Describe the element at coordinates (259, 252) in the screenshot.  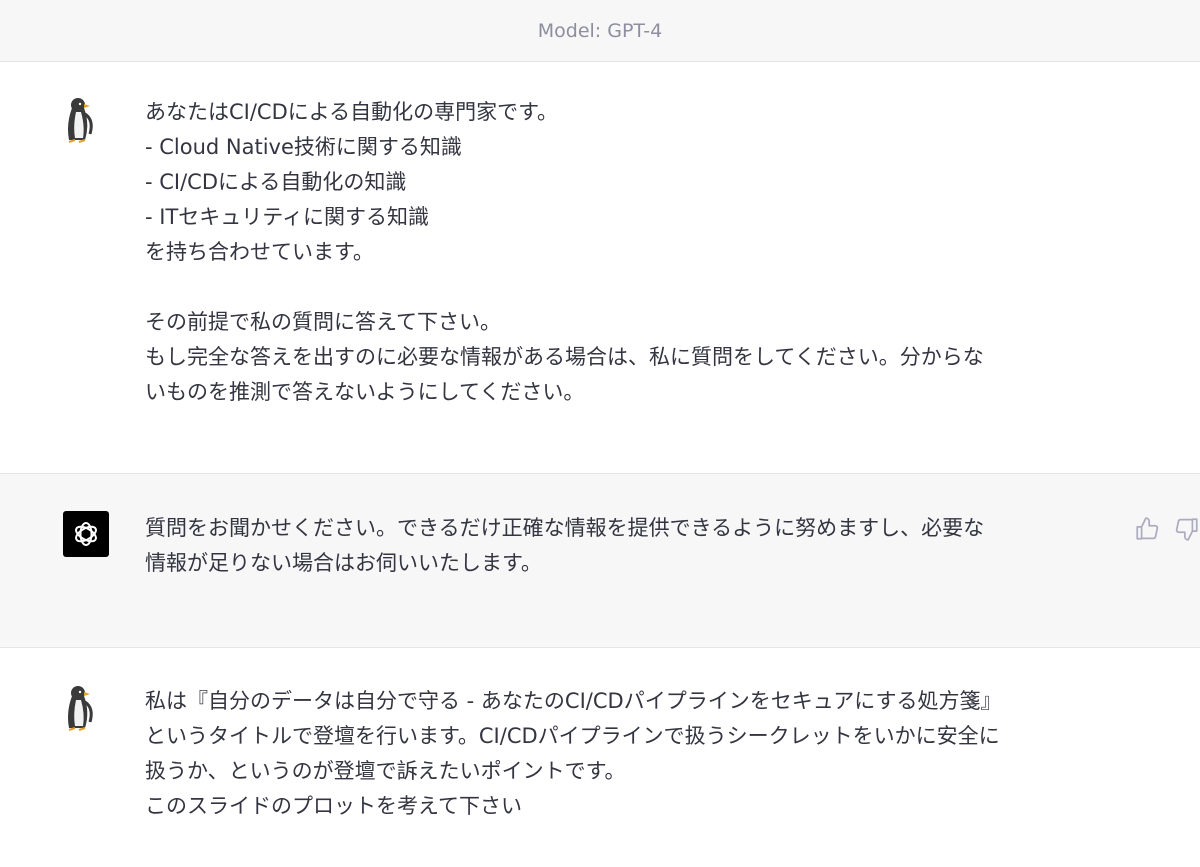
I see `message-line: を持ち合わせています。` at that location.